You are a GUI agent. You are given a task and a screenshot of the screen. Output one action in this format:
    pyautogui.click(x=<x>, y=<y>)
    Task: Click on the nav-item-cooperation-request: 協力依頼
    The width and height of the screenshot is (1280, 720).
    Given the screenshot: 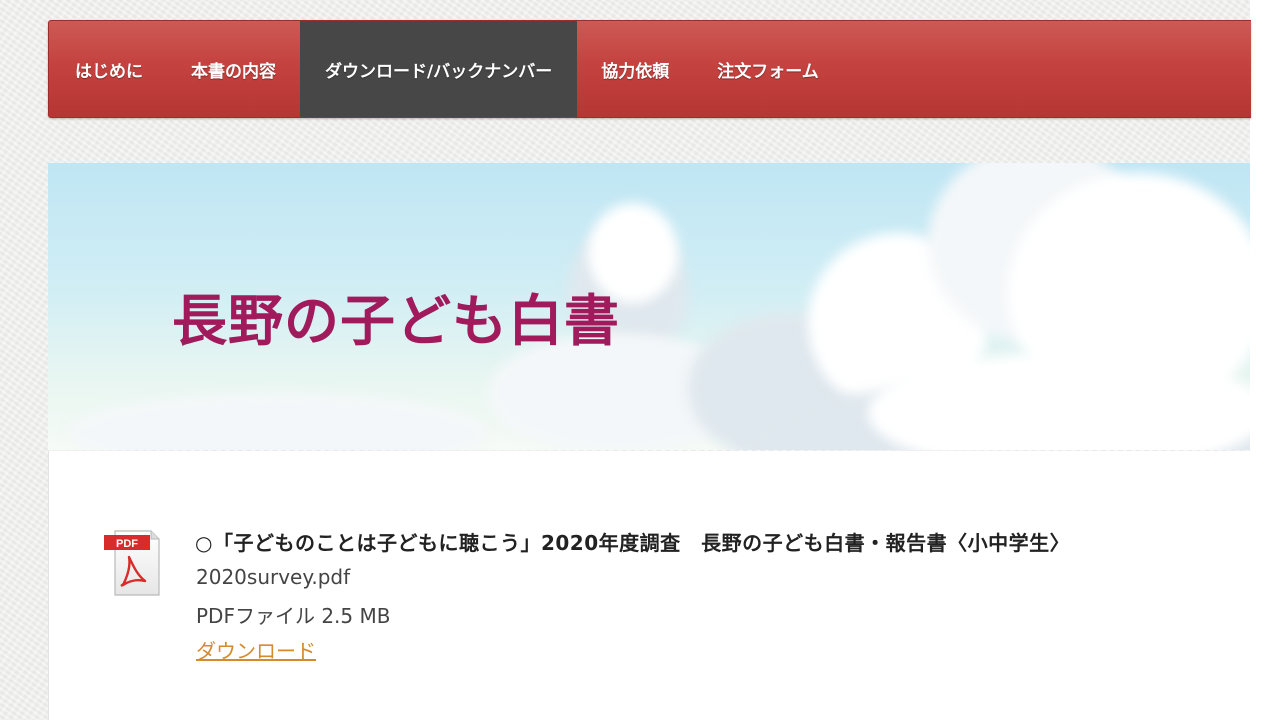 What is the action you would take?
    pyautogui.click(x=635, y=69)
    